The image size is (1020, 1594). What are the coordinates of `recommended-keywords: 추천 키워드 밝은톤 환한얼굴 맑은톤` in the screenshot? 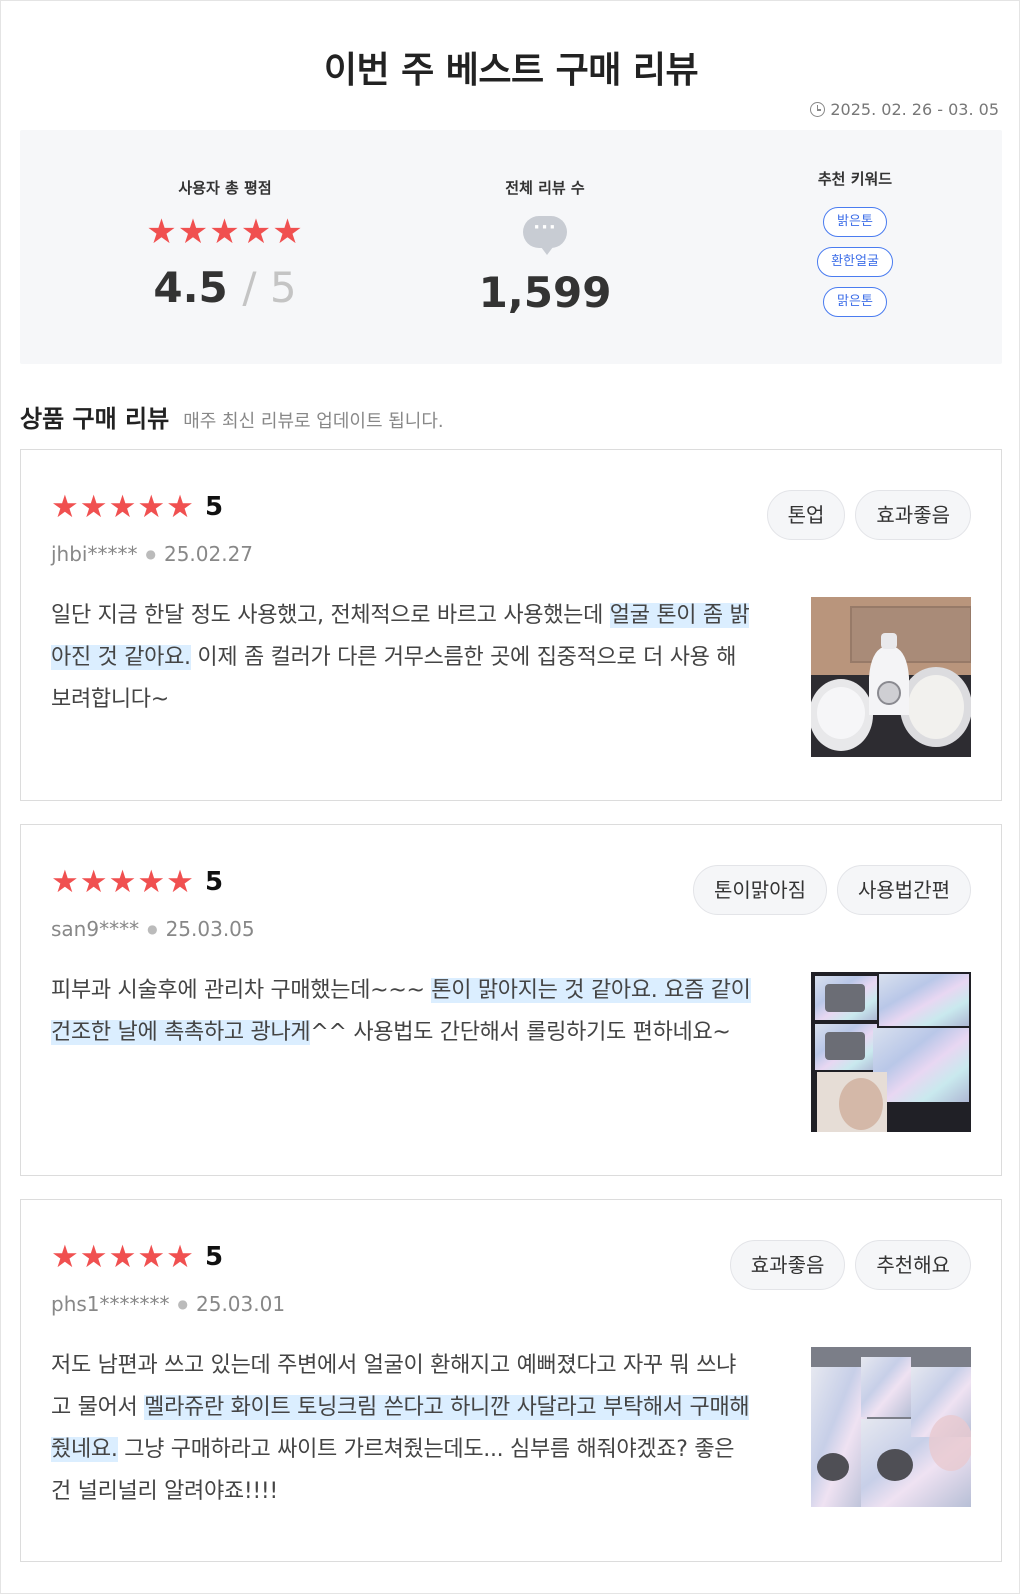 It's located at (855, 247).